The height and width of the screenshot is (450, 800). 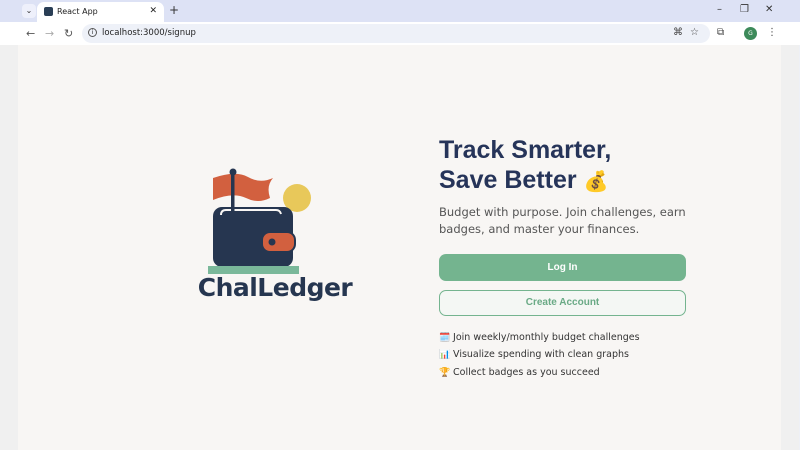 What do you see at coordinates (149, 33) in the screenshot?
I see `url-text: localhost:3000/signup` at bounding box center [149, 33].